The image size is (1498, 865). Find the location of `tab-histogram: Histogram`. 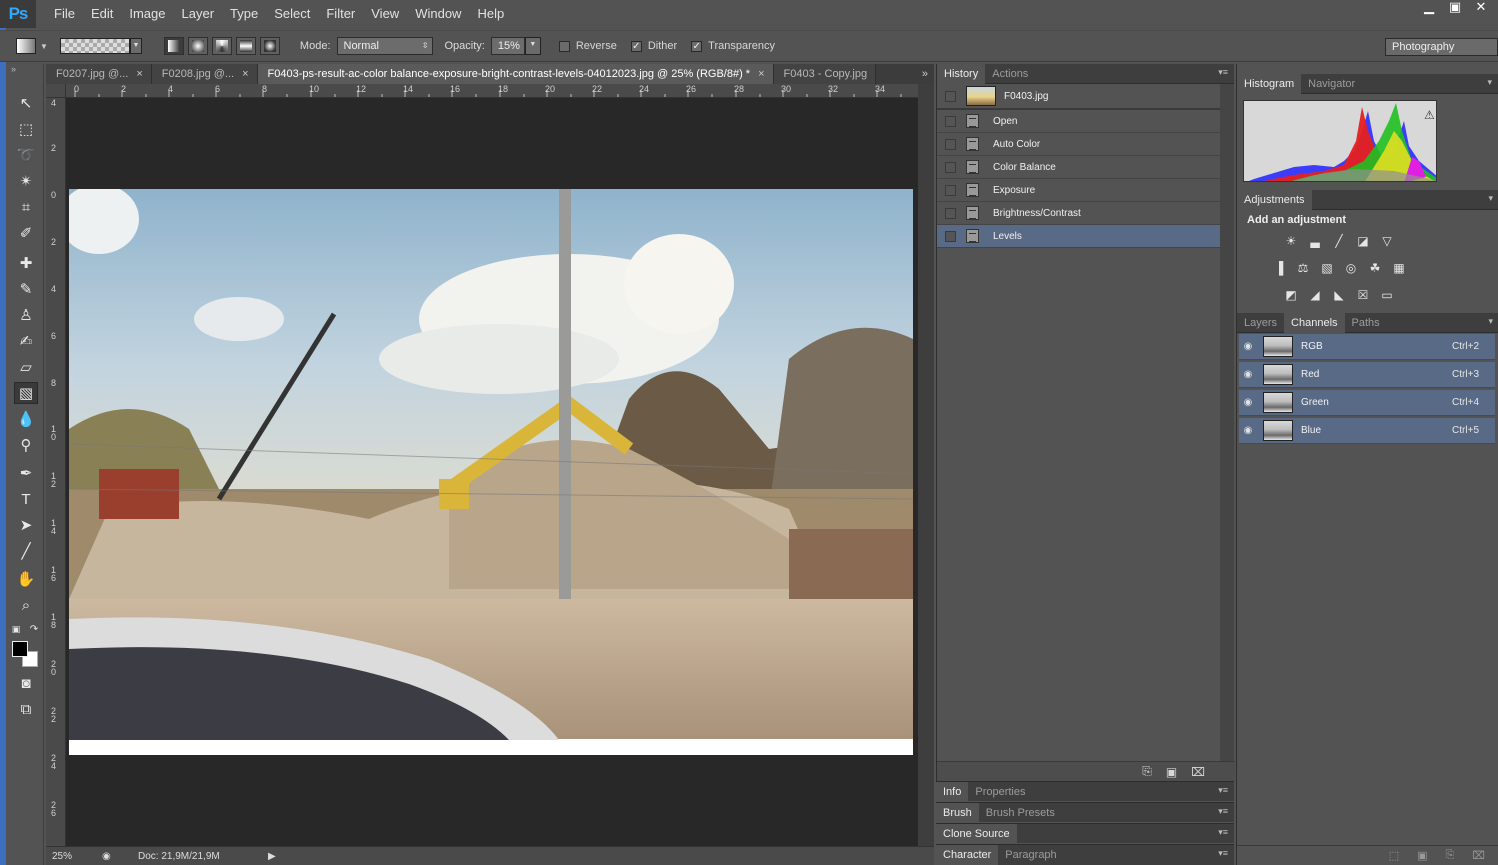

tab-histogram: Histogram is located at coordinates (1269, 83).